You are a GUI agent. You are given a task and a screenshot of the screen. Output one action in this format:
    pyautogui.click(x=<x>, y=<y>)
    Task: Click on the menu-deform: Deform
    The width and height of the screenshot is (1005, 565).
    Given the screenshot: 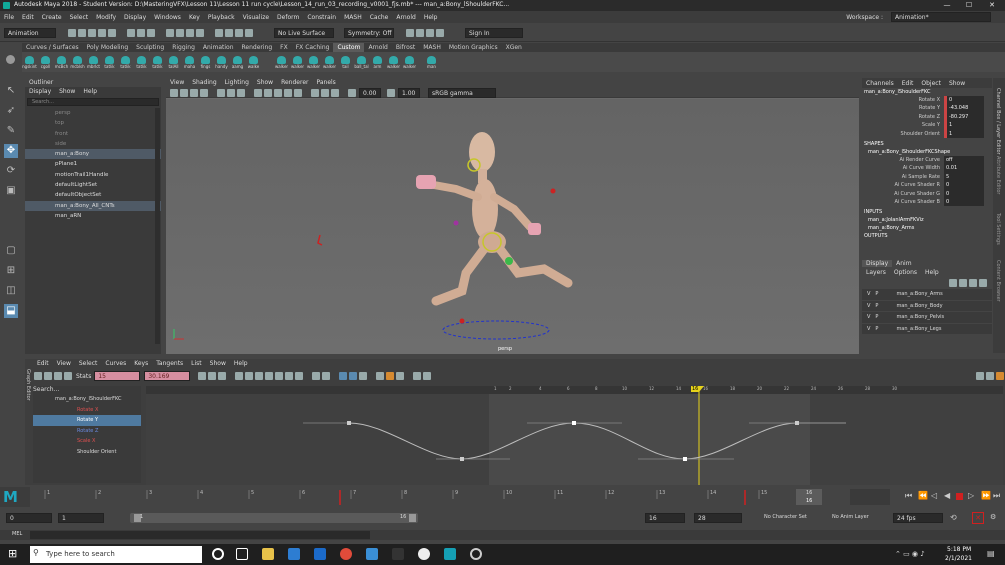 What is the action you would take?
    pyautogui.click(x=288, y=17)
    